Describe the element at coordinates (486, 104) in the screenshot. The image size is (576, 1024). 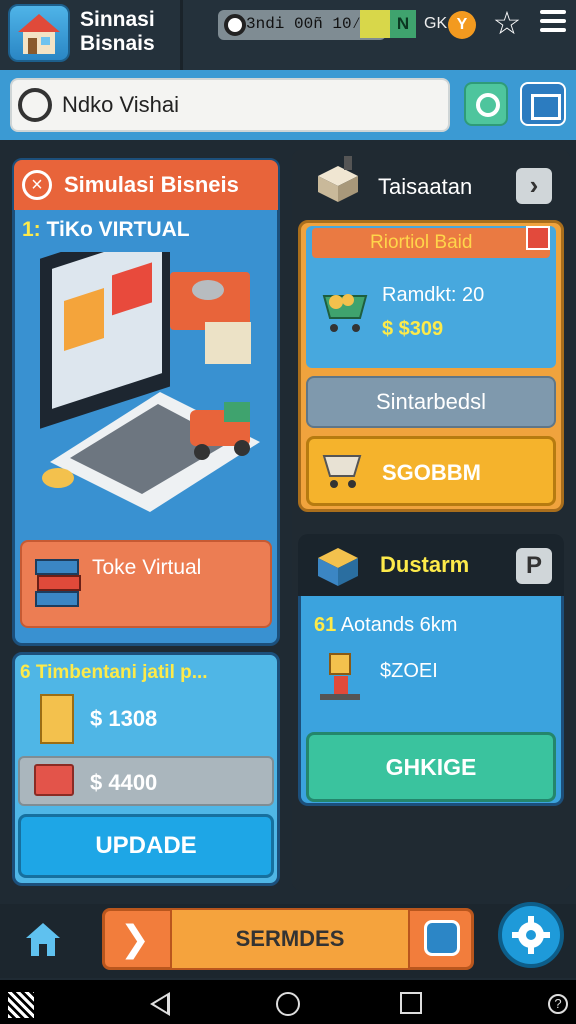
I see `search-button` at that location.